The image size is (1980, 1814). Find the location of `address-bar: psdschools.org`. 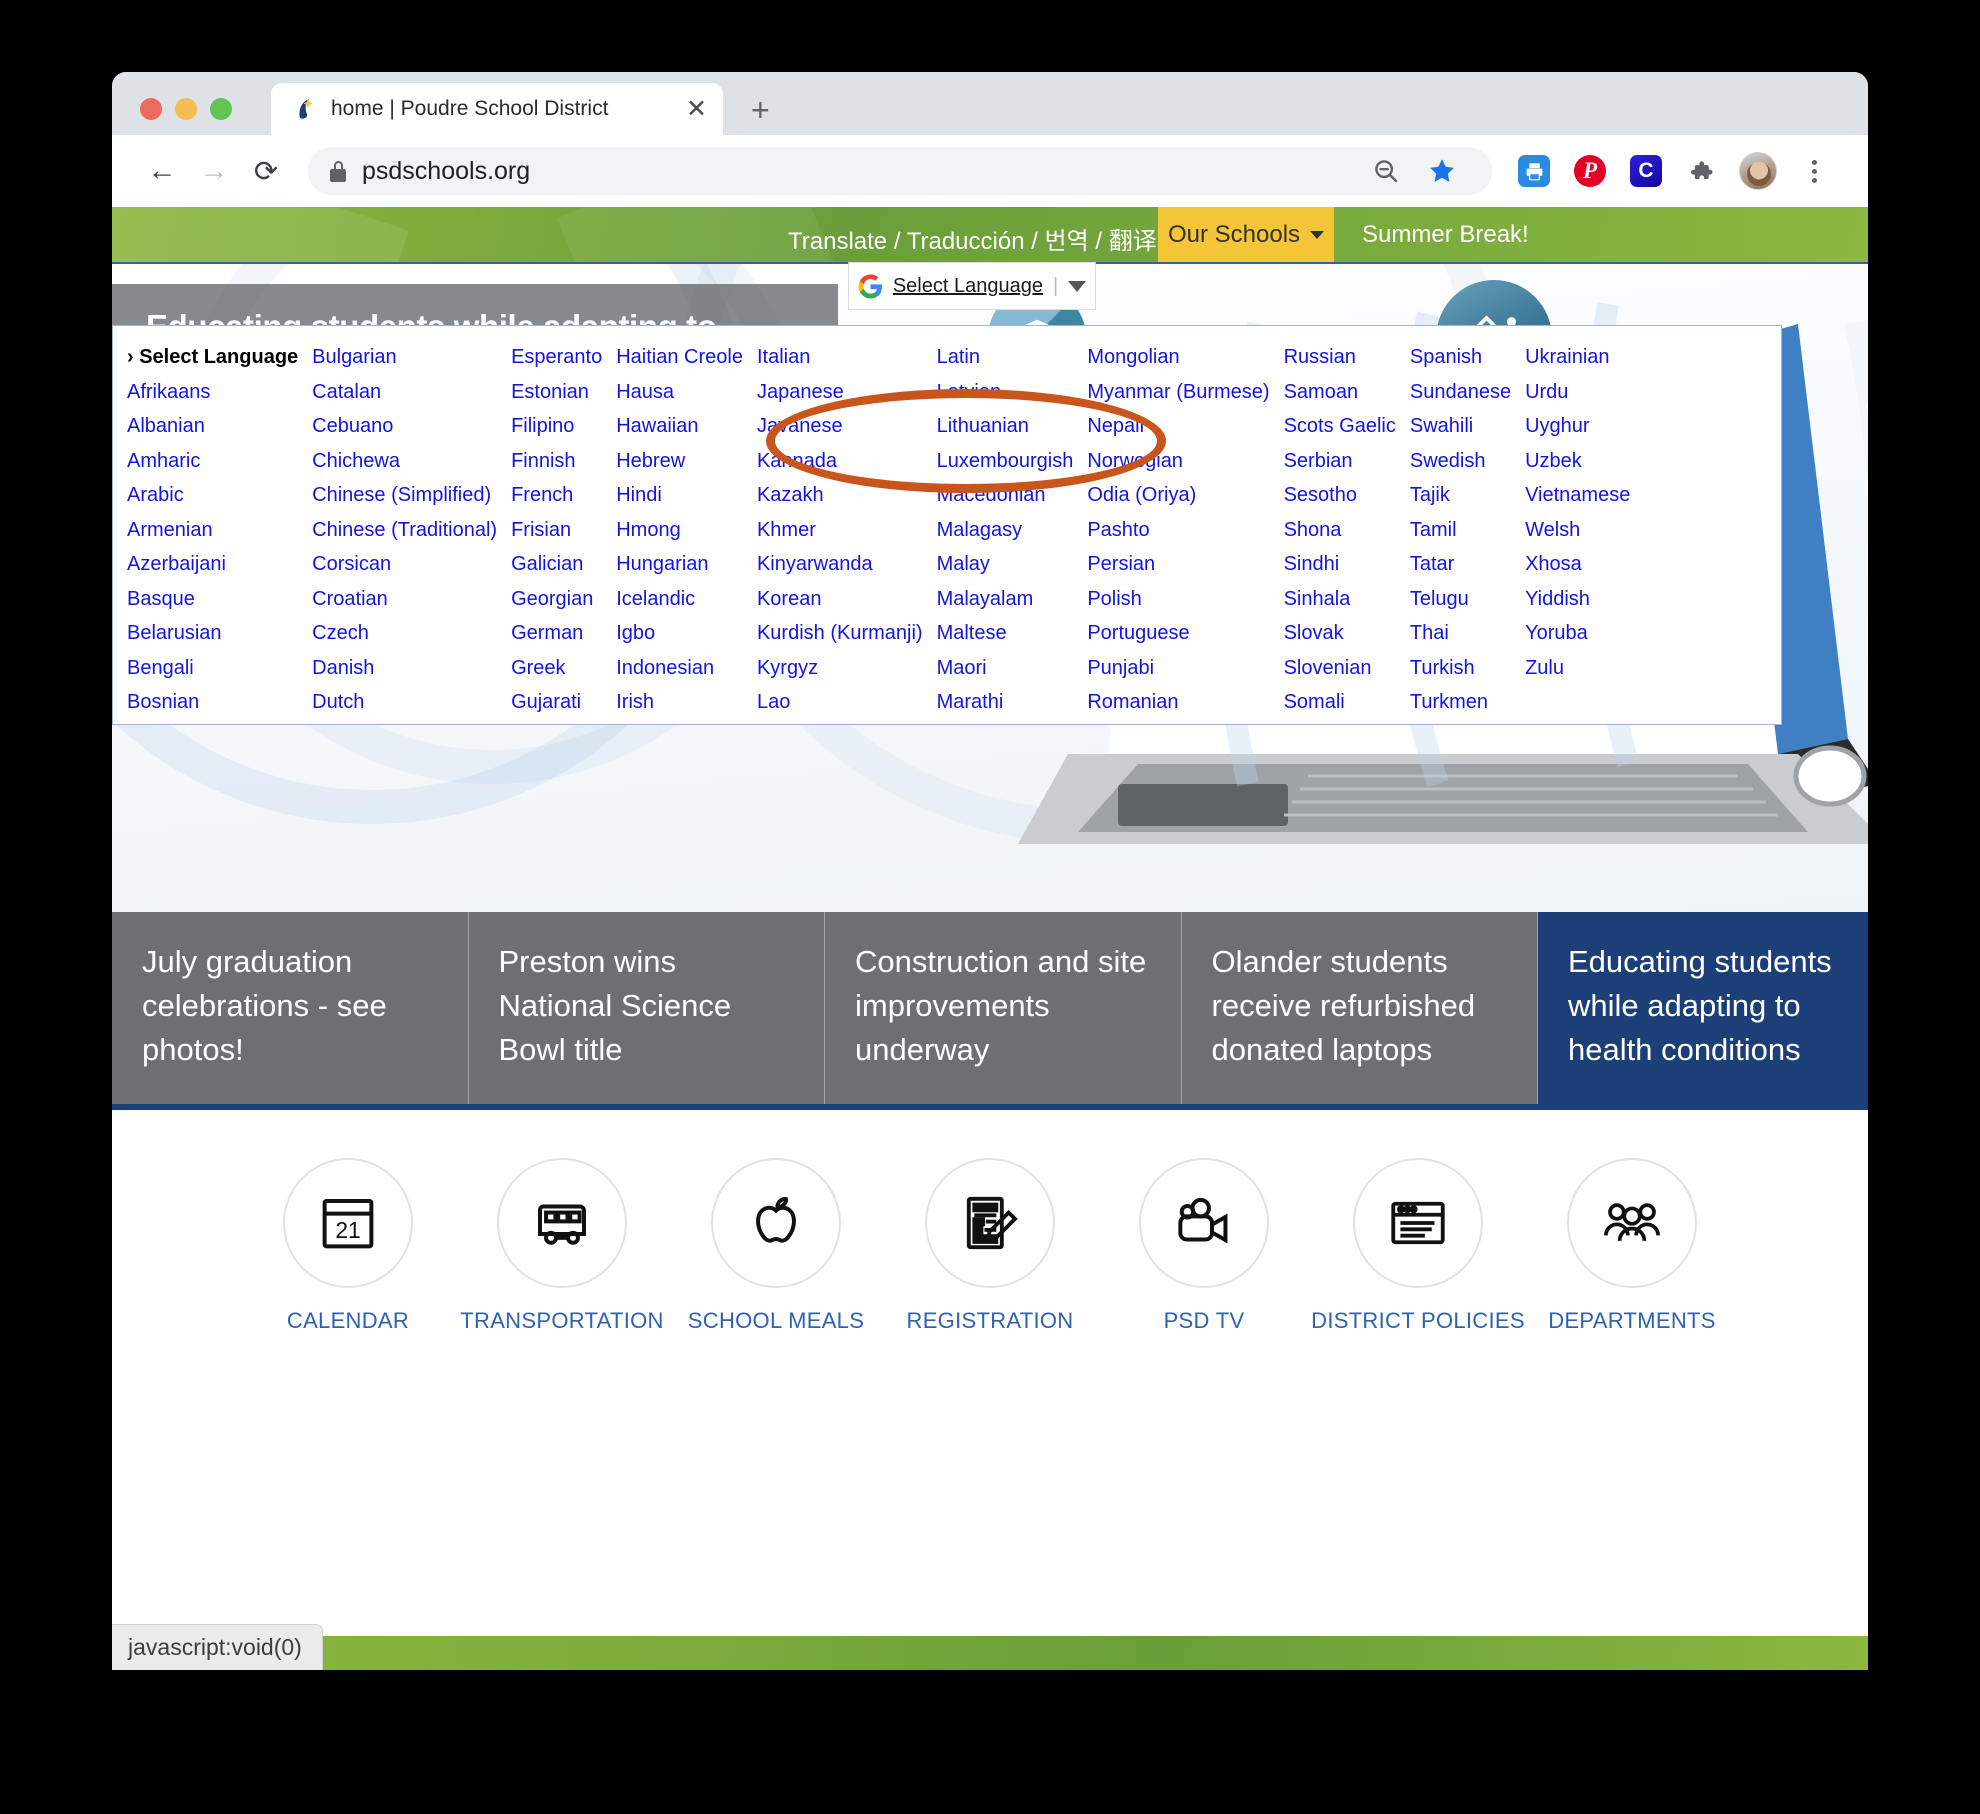

address-bar: psdschools.org is located at coordinates (900, 171).